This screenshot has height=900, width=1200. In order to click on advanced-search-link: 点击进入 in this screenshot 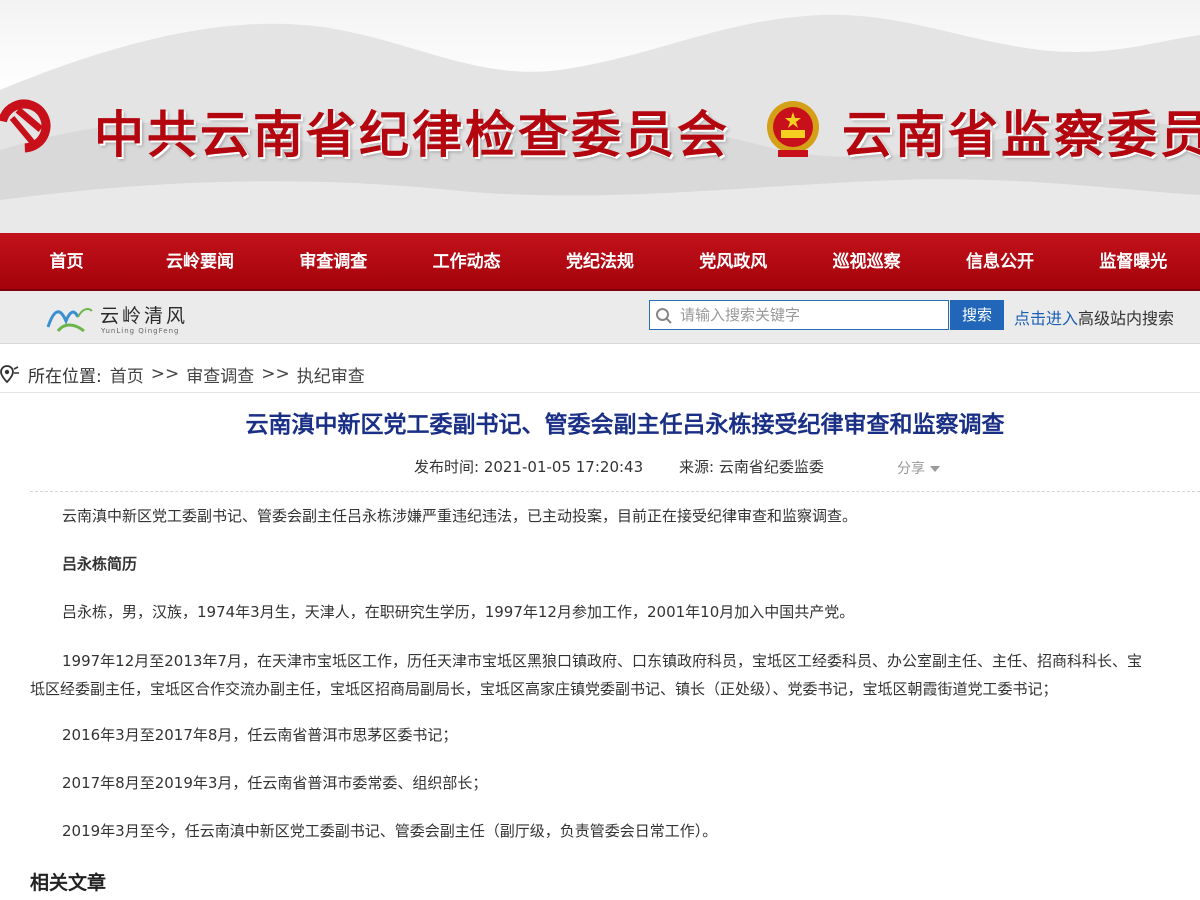, I will do `click(1046, 318)`.